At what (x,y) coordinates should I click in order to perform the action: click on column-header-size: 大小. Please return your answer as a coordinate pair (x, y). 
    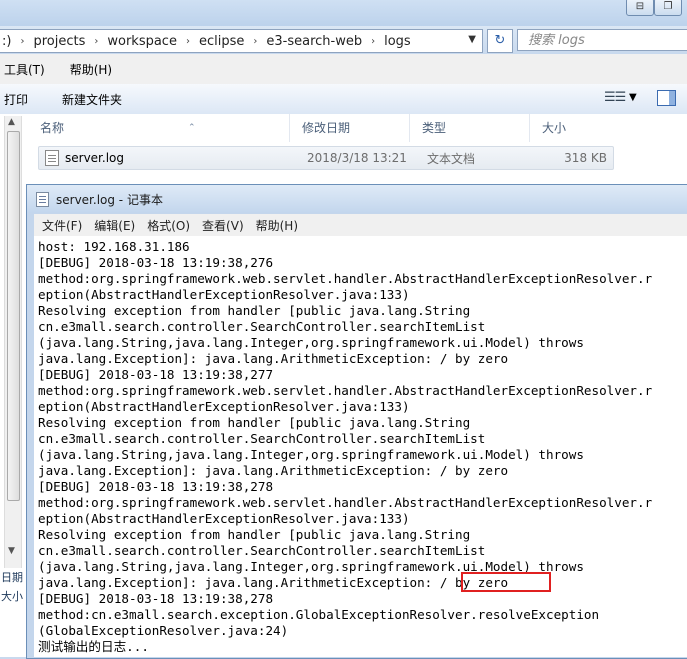
    Looking at the image, I should click on (580, 128).